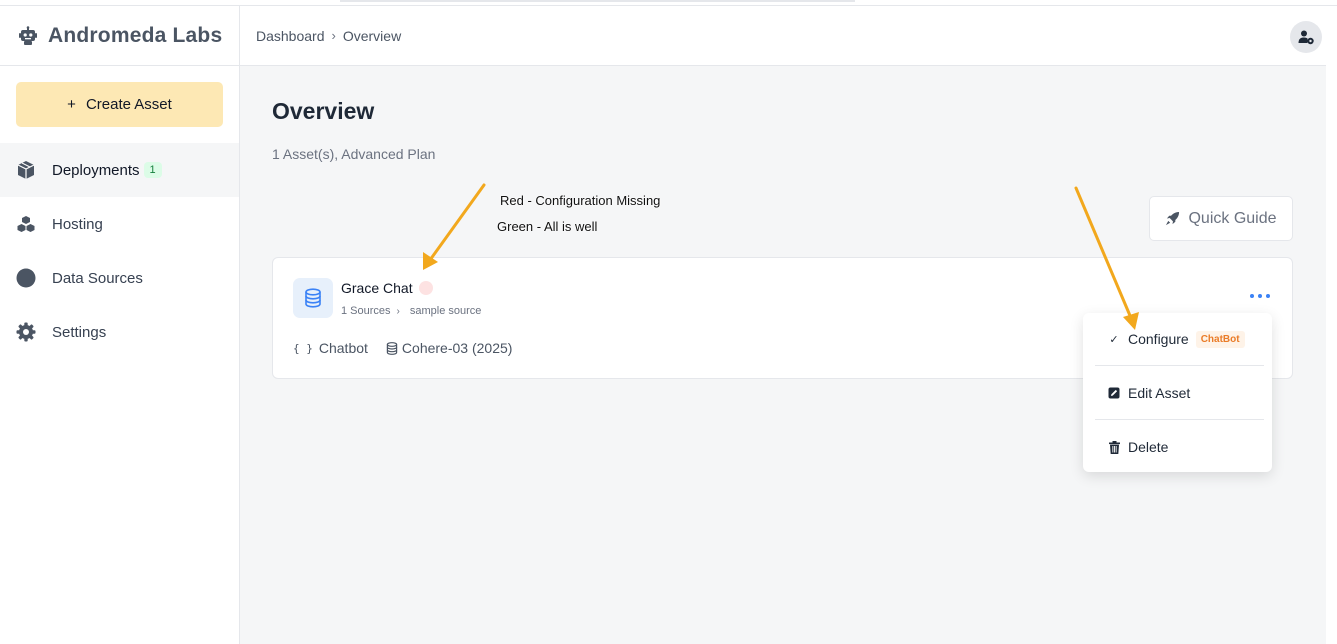  I want to click on cubes-icon, so click(26, 224).